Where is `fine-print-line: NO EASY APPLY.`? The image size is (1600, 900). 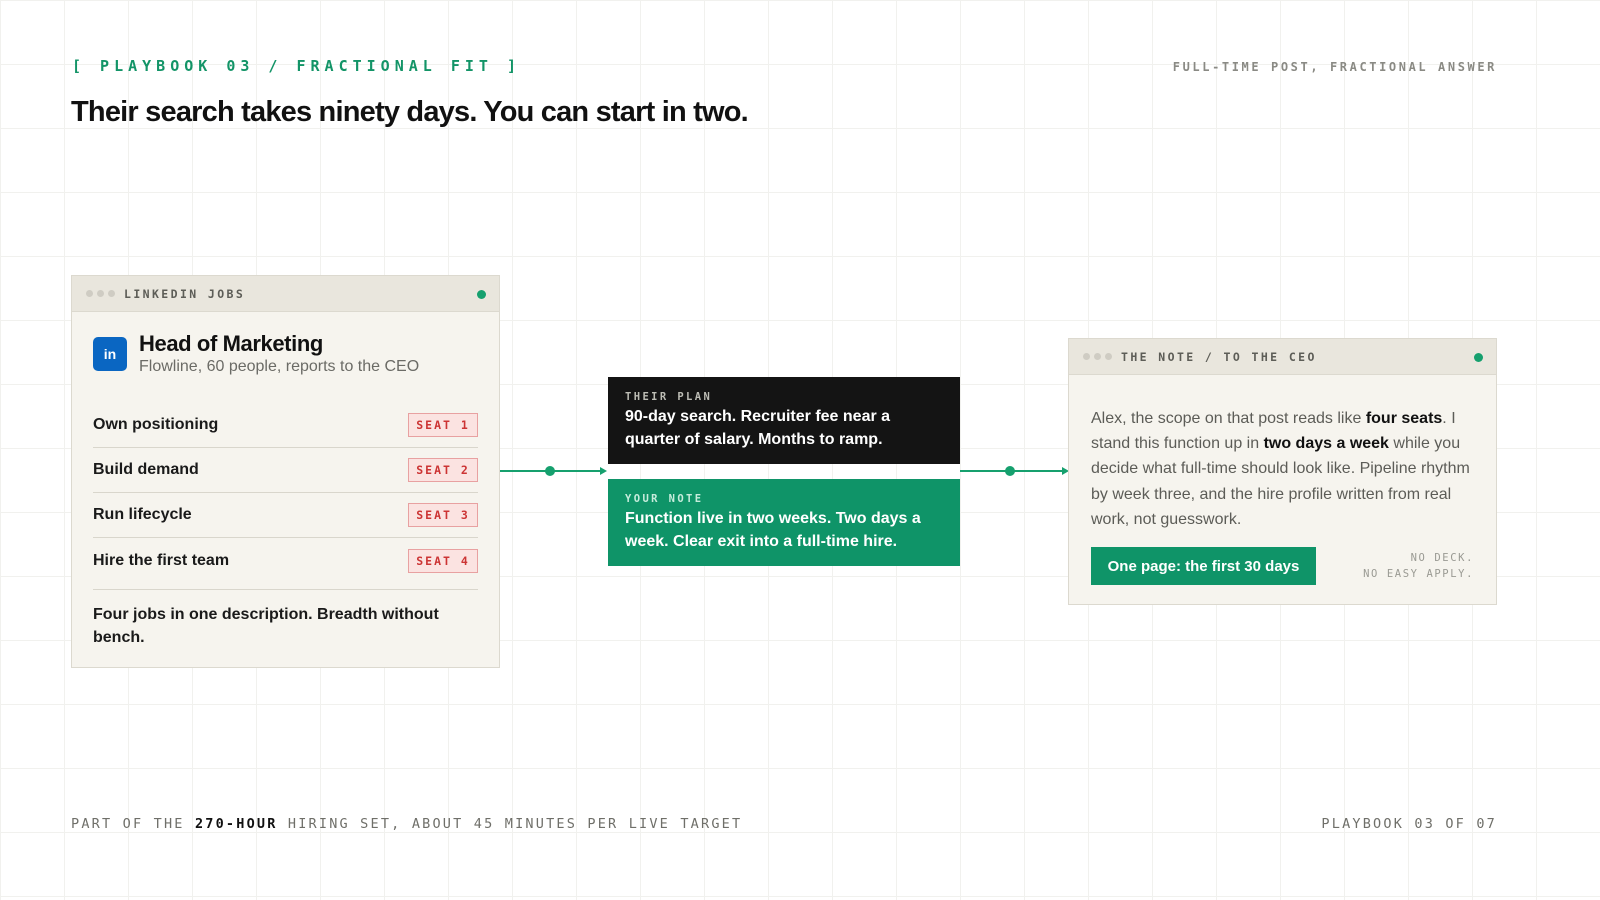
fine-print-line: NO EASY APPLY. is located at coordinates (1418, 573).